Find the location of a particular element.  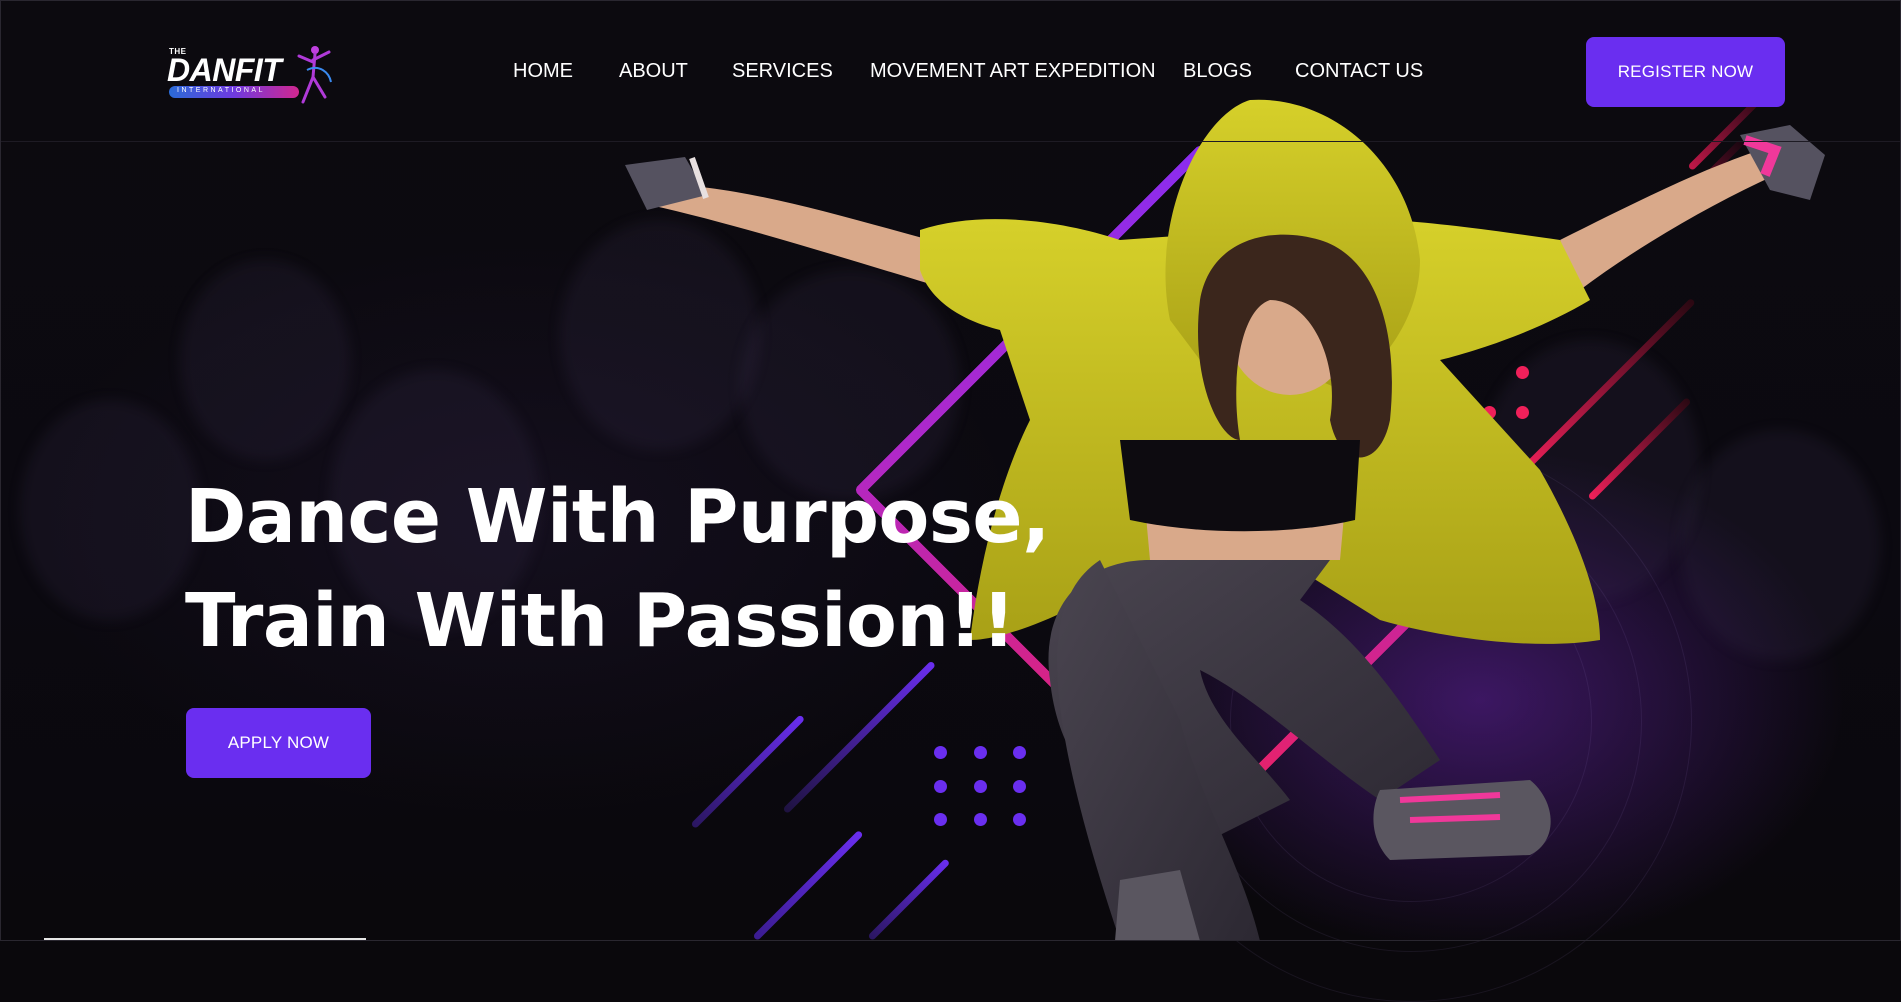

logo-main-text: DANFIT is located at coordinates (224, 70).